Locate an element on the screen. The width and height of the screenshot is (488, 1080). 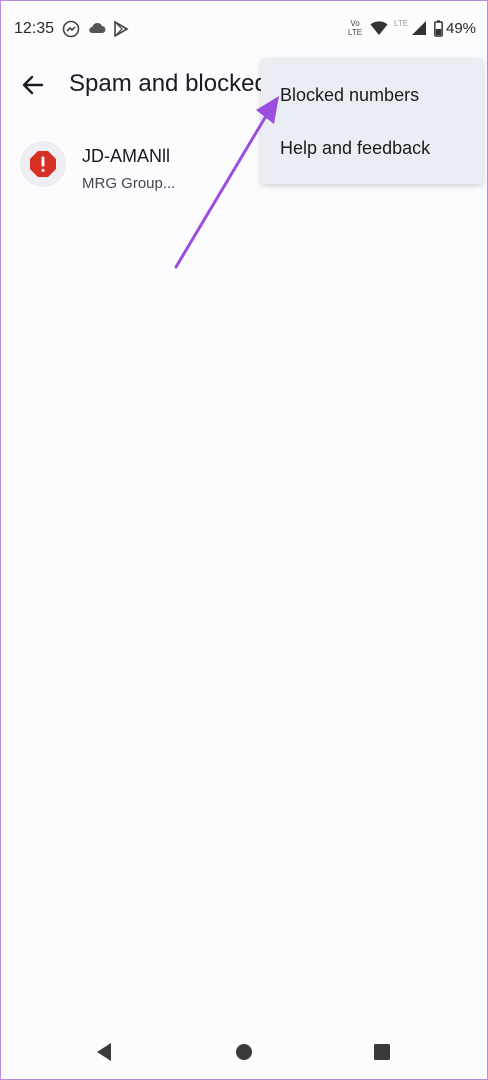
nav-home-icon is located at coordinates (244, 1054).